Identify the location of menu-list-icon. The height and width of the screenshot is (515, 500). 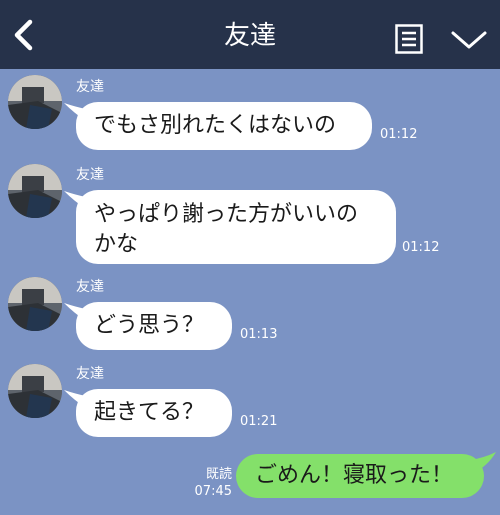
(409, 39).